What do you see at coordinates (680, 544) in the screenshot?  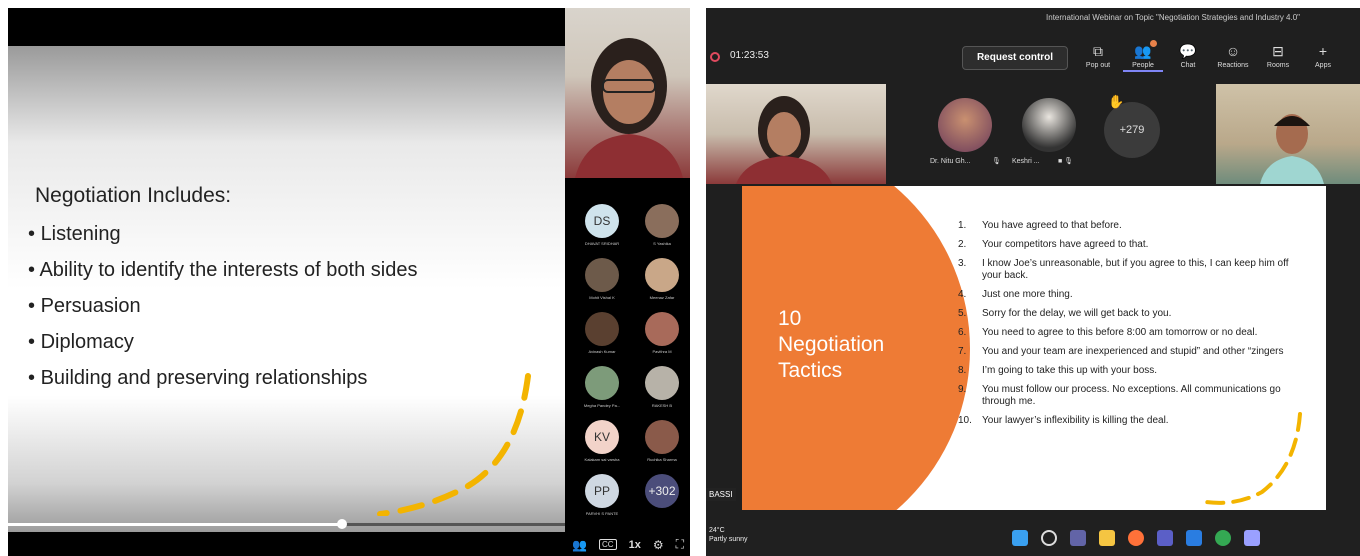 I see `fullscreen-icon: ⛶` at bounding box center [680, 544].